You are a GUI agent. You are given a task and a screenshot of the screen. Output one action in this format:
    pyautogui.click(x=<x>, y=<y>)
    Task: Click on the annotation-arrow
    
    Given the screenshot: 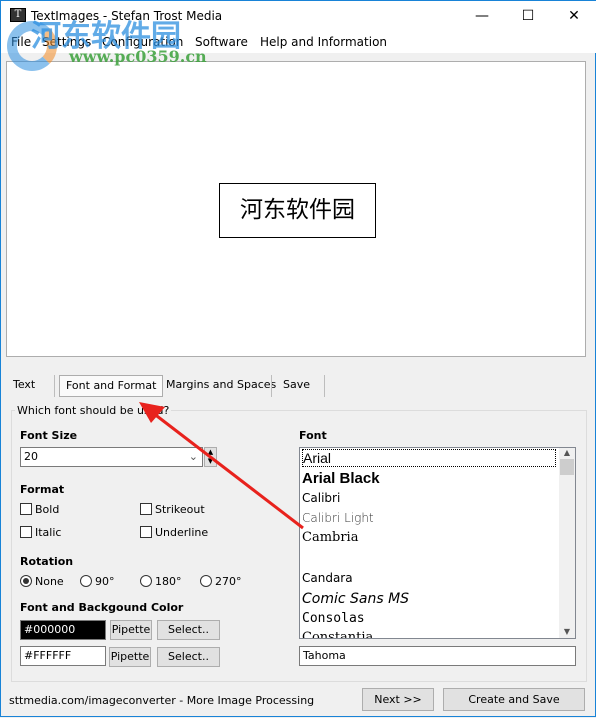 What is the action you would take?
    pyautogui.click(x=221, y=466)
    